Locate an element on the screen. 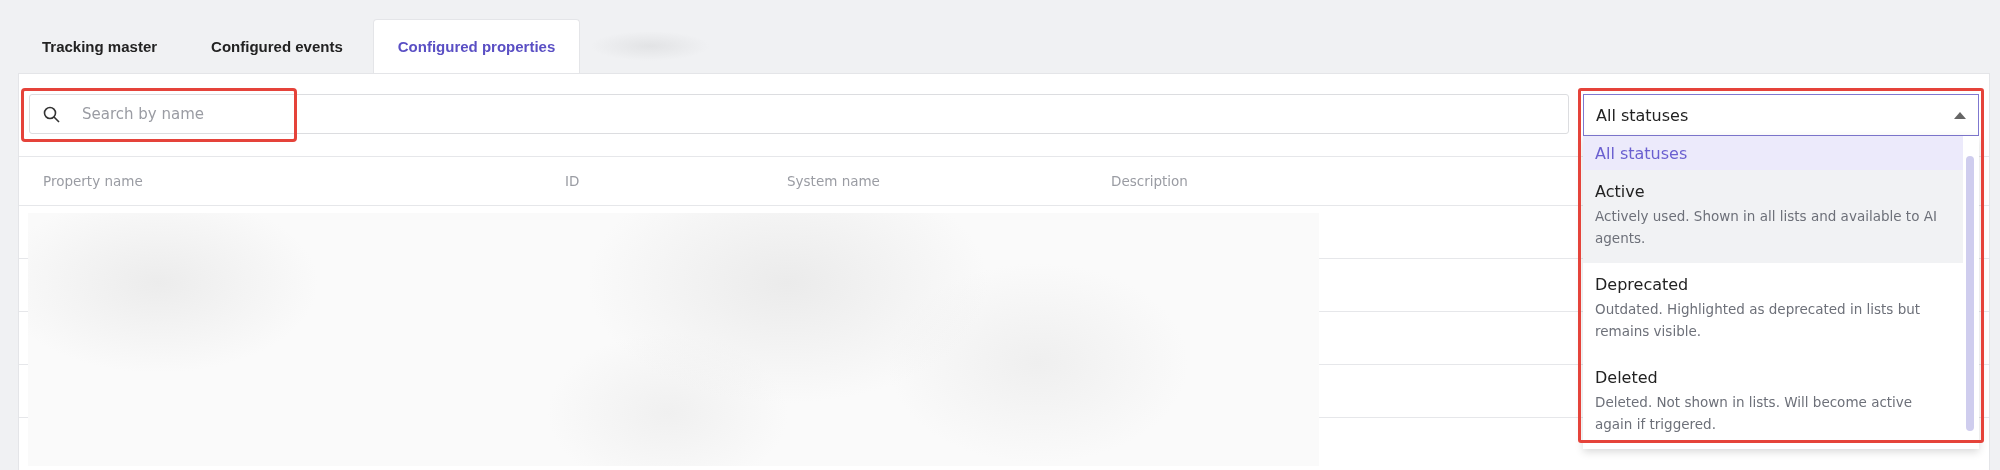 This screenshot has width=2000, height=470. tab: Configured properties is located at coordinates (476, 46).